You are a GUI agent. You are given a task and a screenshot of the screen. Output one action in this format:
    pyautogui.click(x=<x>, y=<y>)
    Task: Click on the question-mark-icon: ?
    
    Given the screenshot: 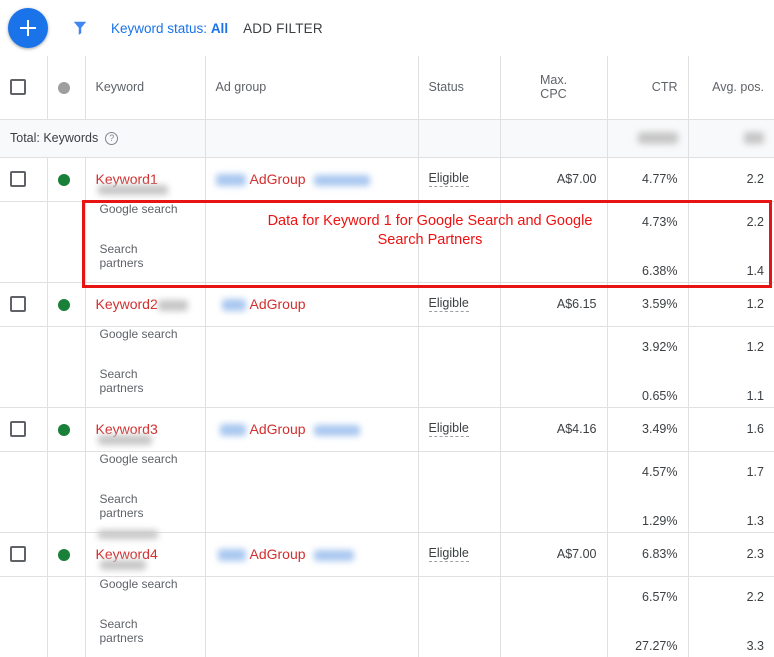 What is the action you would take?
    pyautogui.click(x=112, y=138)
    